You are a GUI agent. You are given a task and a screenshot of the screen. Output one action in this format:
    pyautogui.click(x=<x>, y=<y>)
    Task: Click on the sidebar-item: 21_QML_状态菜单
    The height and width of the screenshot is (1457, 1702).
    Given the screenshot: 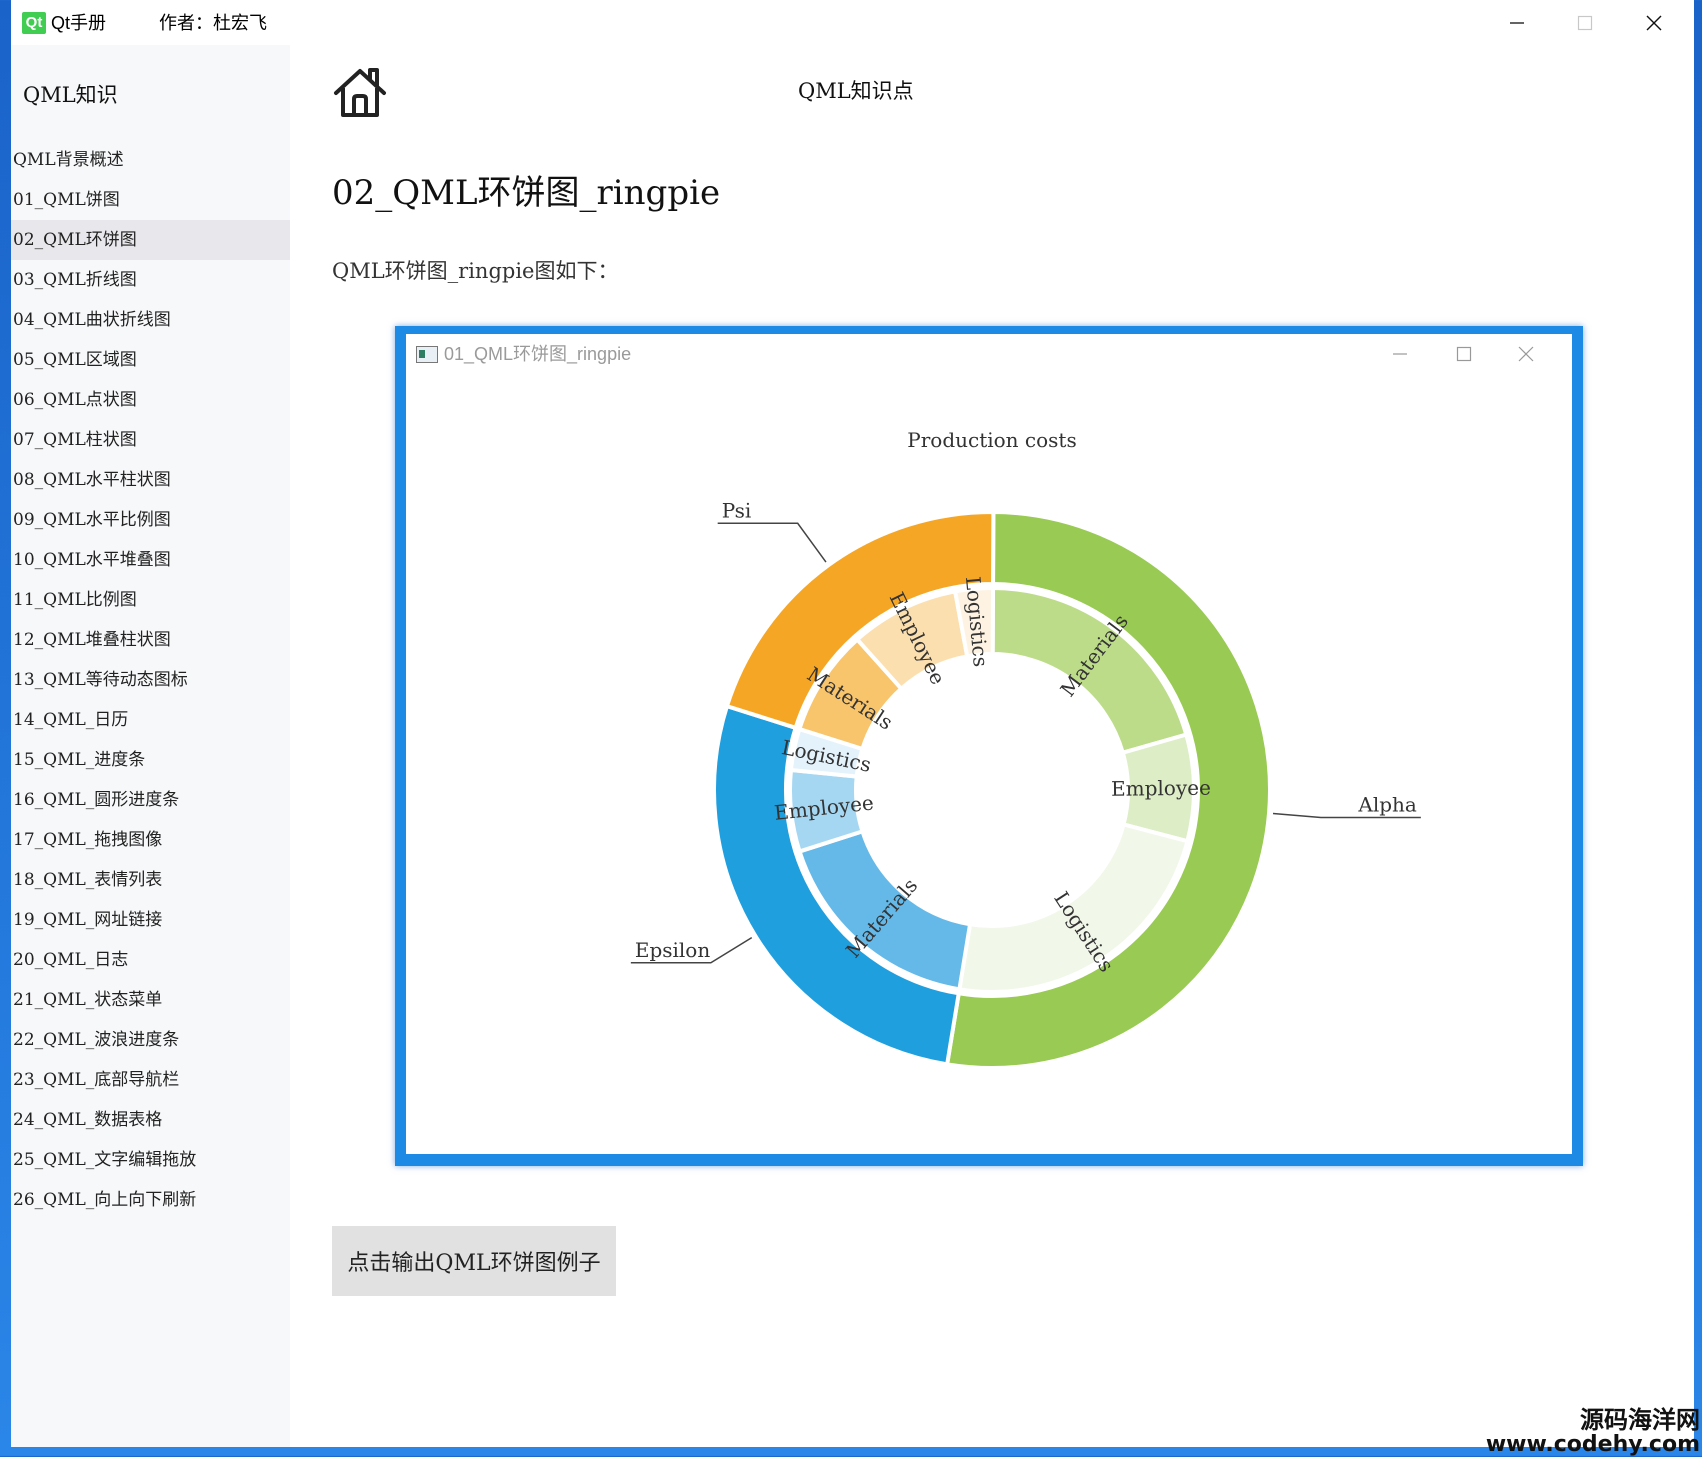 What is the action you would take?
    pyautogui.click(x=150, y=1000)
    